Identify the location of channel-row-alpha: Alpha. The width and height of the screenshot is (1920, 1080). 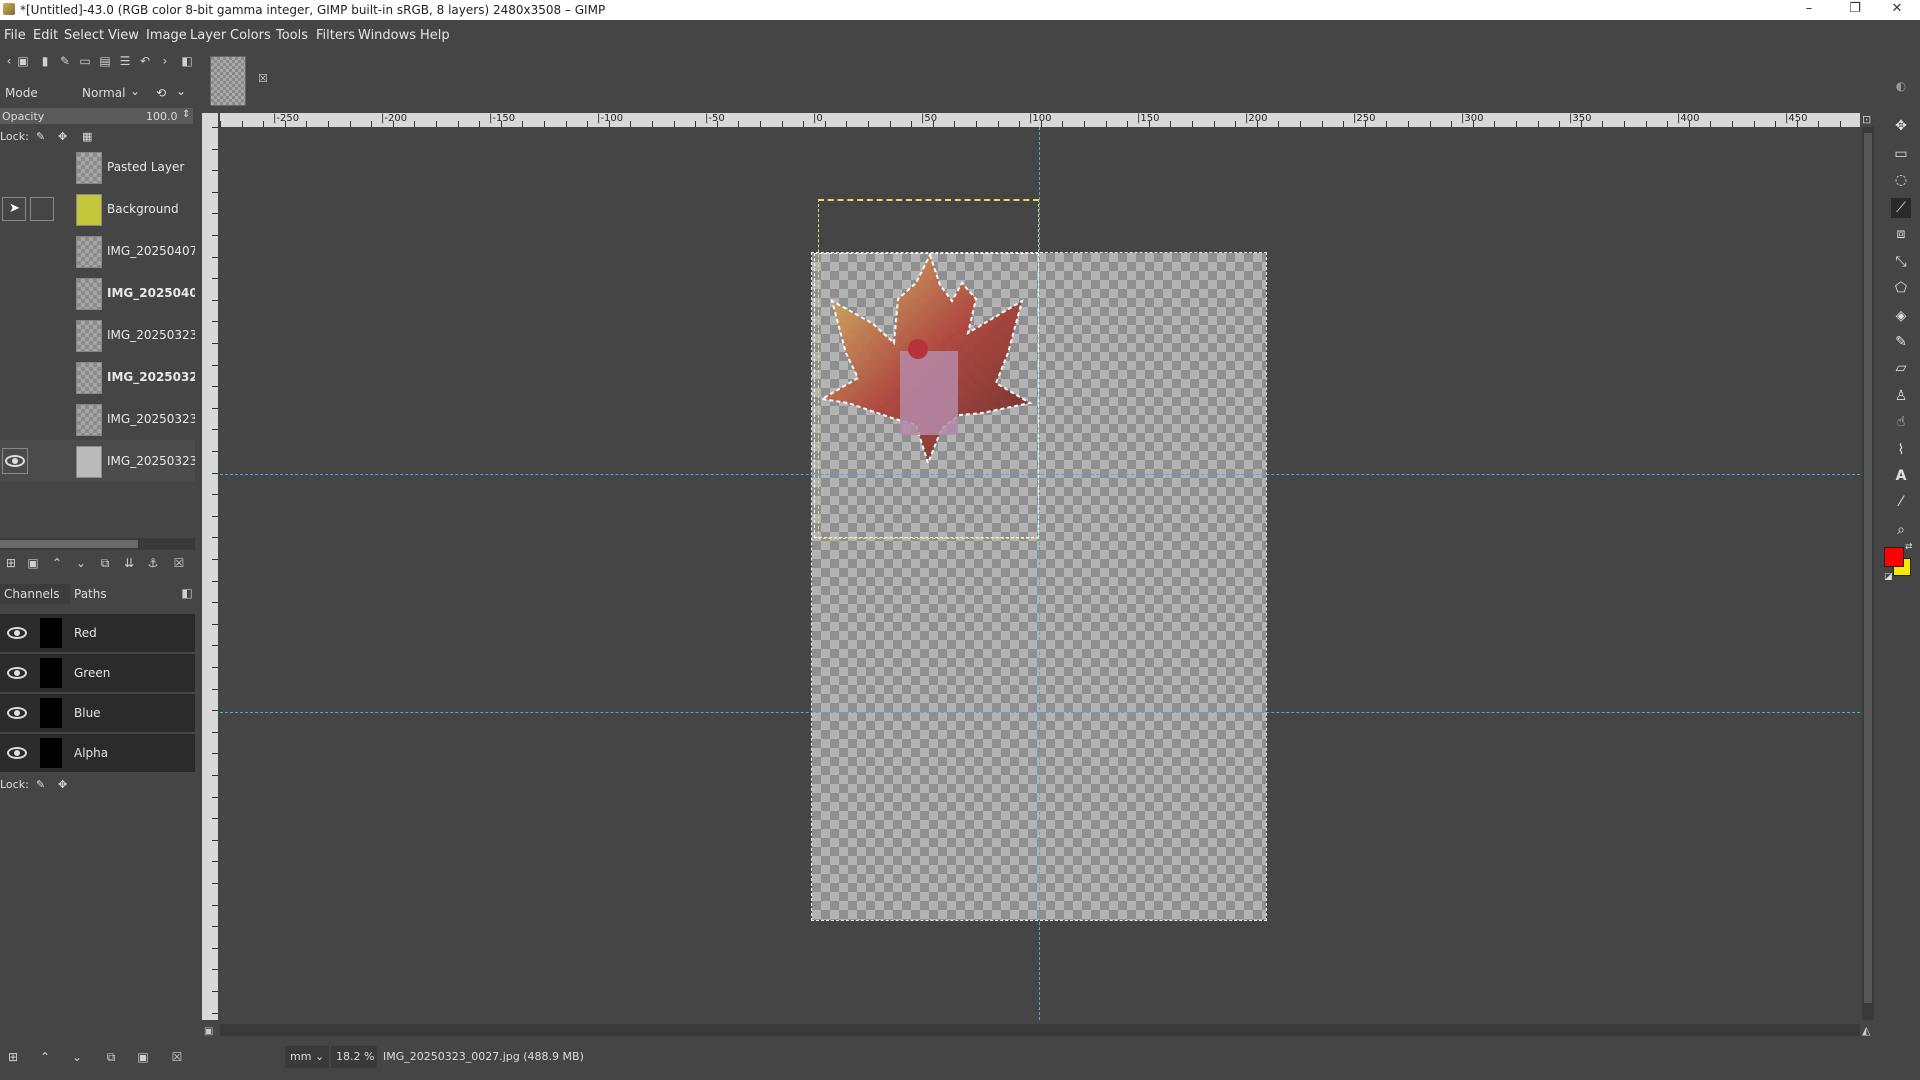
(97, 753).